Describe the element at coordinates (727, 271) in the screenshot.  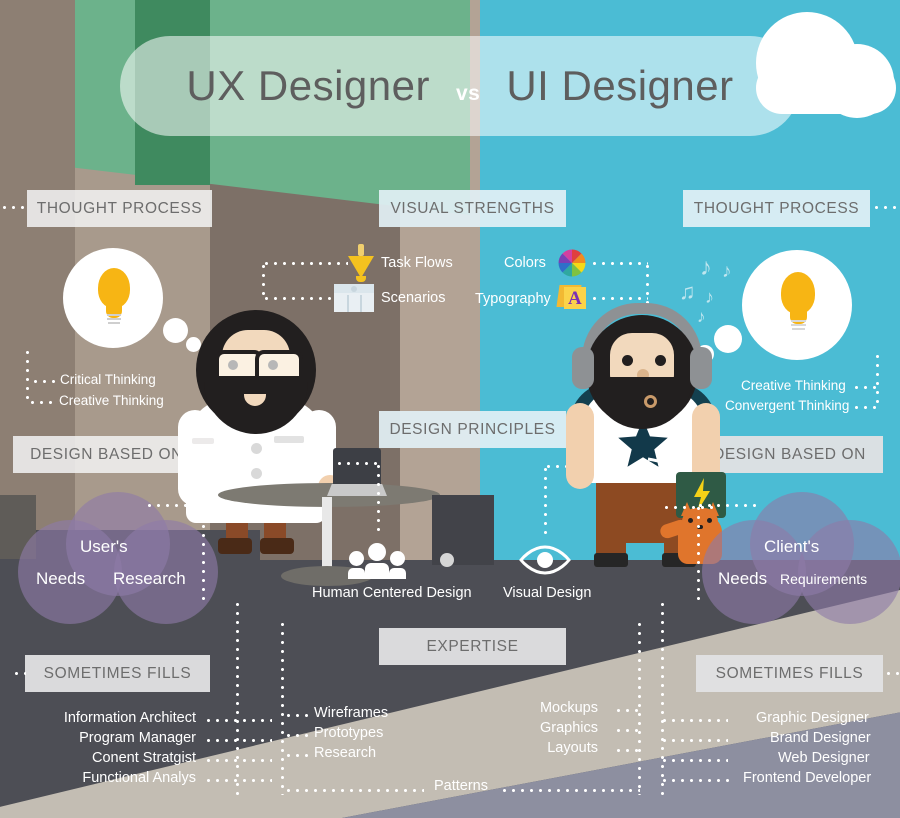
I see `music-note-icon-2: ♪` at that location.